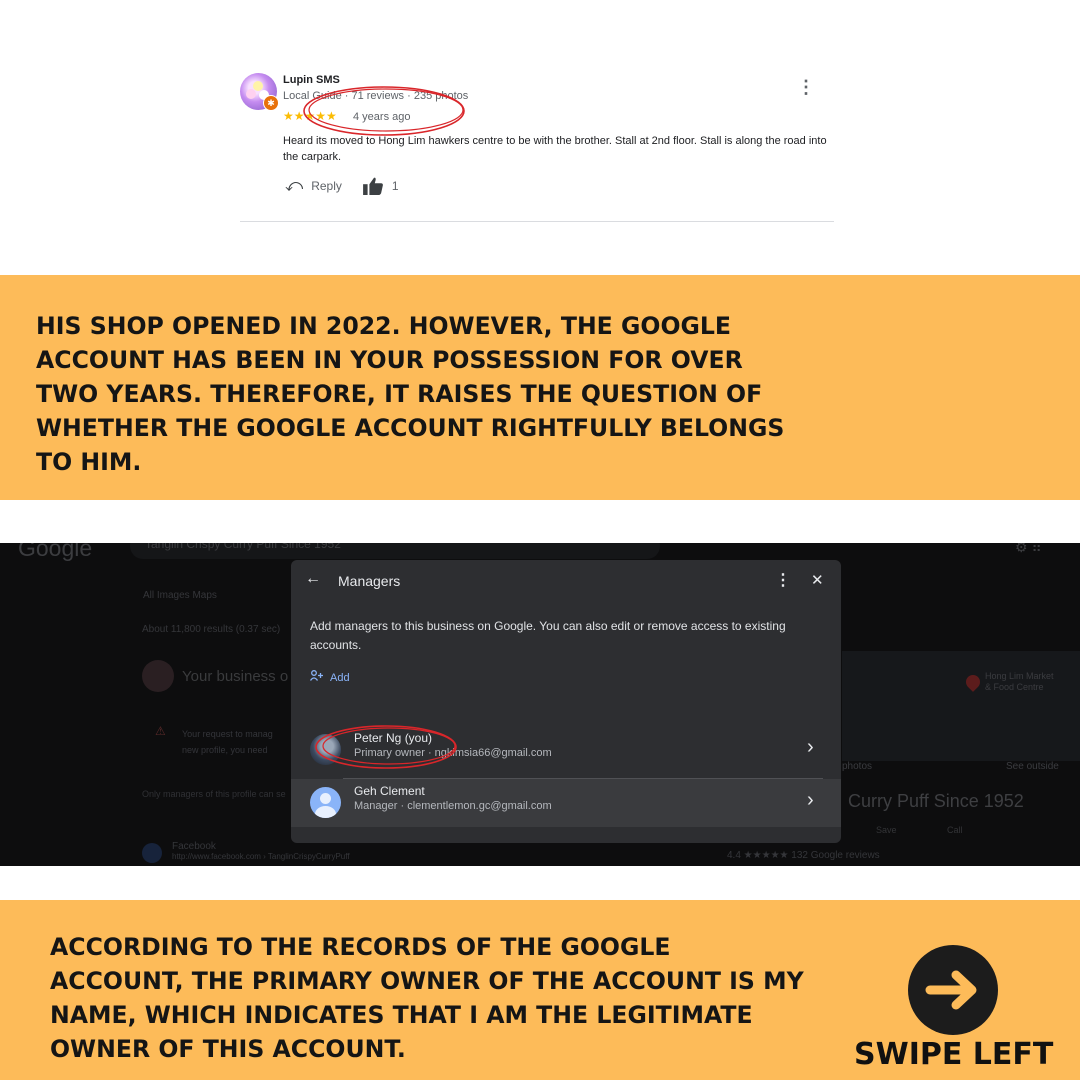 This screenshot has height=1080, width=1080. Describe the element at coordinates (326, 186) in the screenshot. I see `reply-button: Reply` at that location.